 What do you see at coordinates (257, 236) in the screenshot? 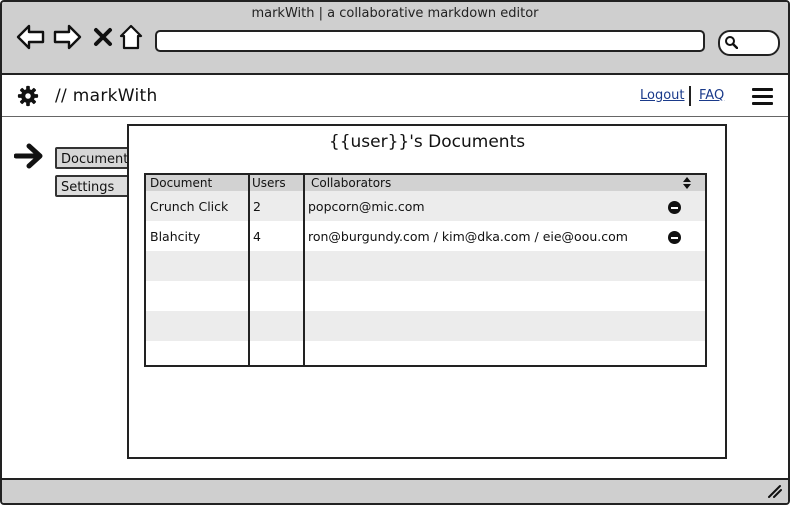
I see `user-count: 4` at bounding box center [257, 236].